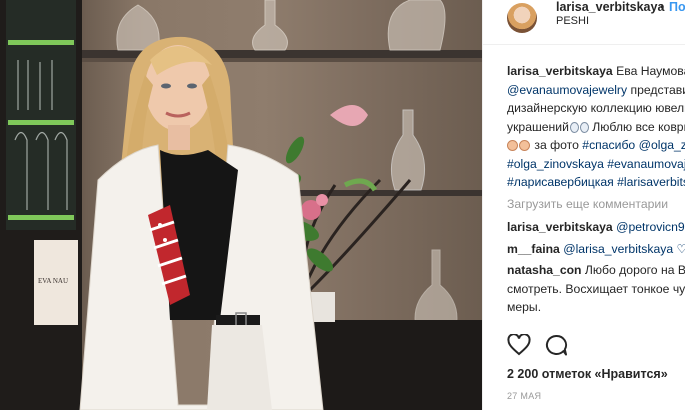 Image resolution: width=685 pixels, height=410 pixels. I want to click on post-header: larisa_verbitskaya • Подписаться PESHI, so click(584, 22).